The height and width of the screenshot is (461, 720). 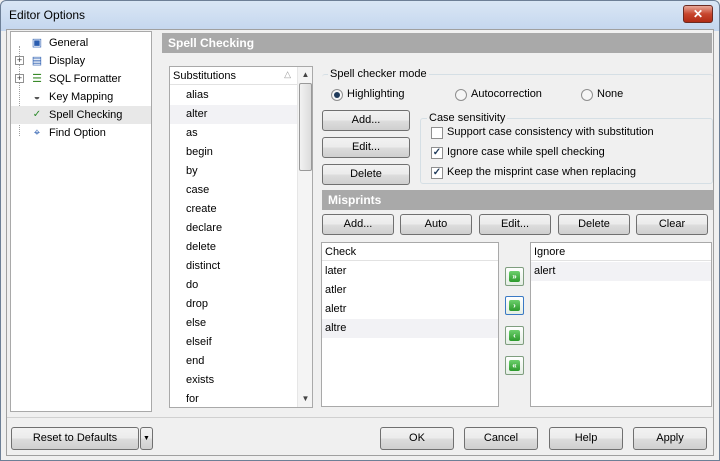 I want to click on list-item: alter, so click(x=233, y=114).